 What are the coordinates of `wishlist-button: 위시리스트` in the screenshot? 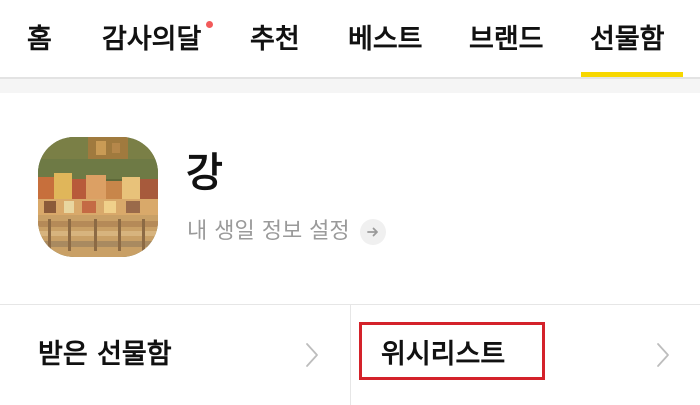 It's located at (525, 355).